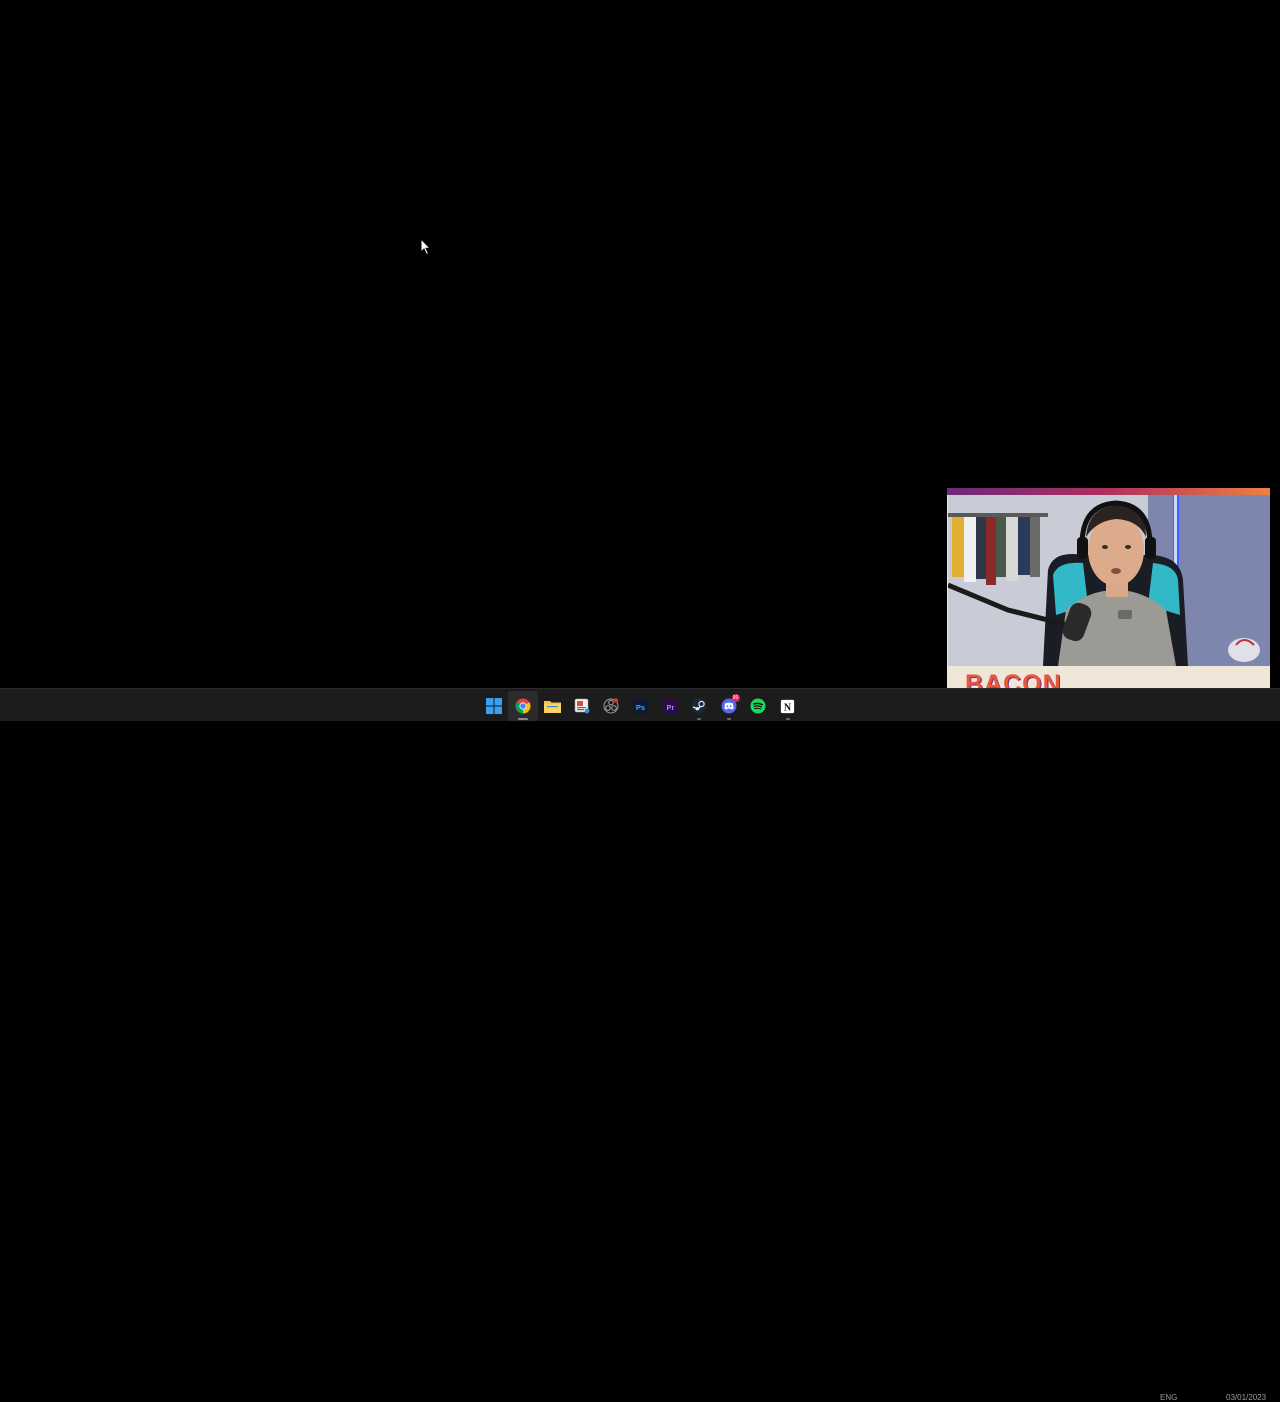 This screenshot has height=1402, width=1280. I want to click on taskbar-premiere: Pr, so click(669, 706).